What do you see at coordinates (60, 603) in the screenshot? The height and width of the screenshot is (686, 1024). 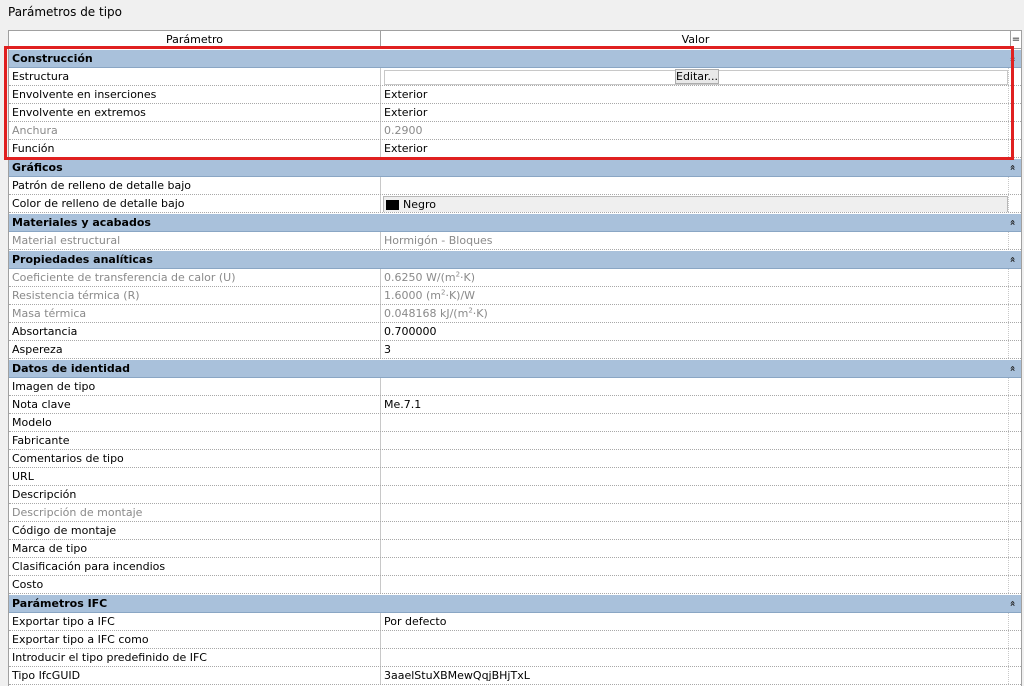 I see `group-title: Parámetros IFC` at bounding box center [60, 603].